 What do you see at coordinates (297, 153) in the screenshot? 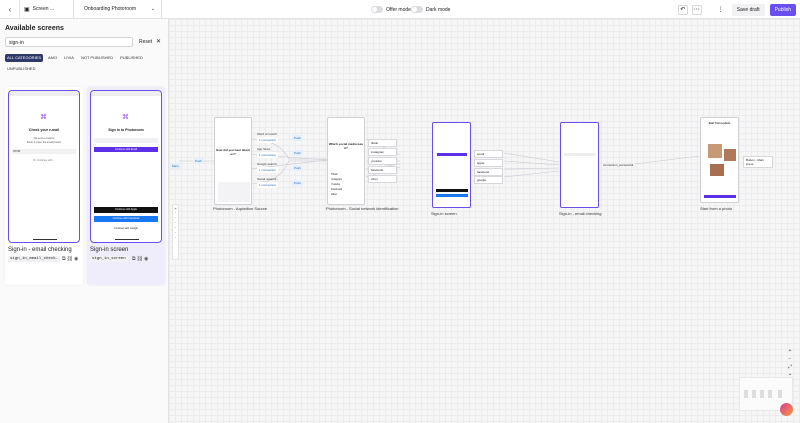
I see `push-pill-2: Push` at bounding box center [297, 153].